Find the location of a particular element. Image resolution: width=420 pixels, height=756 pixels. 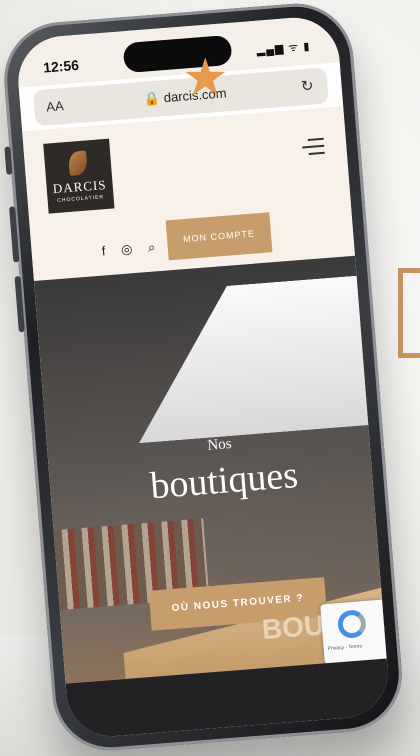

status-time: 12:56 is located at coordinates (61, 66).